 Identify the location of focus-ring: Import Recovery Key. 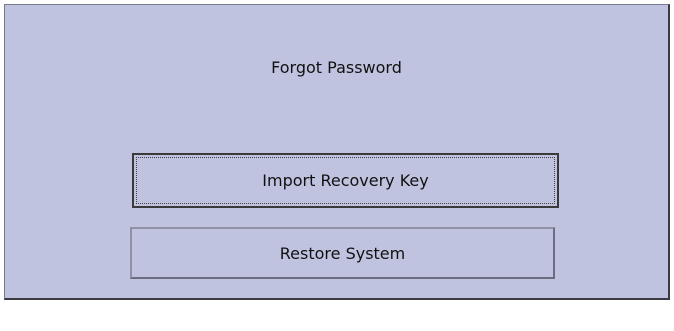
(345, 180).